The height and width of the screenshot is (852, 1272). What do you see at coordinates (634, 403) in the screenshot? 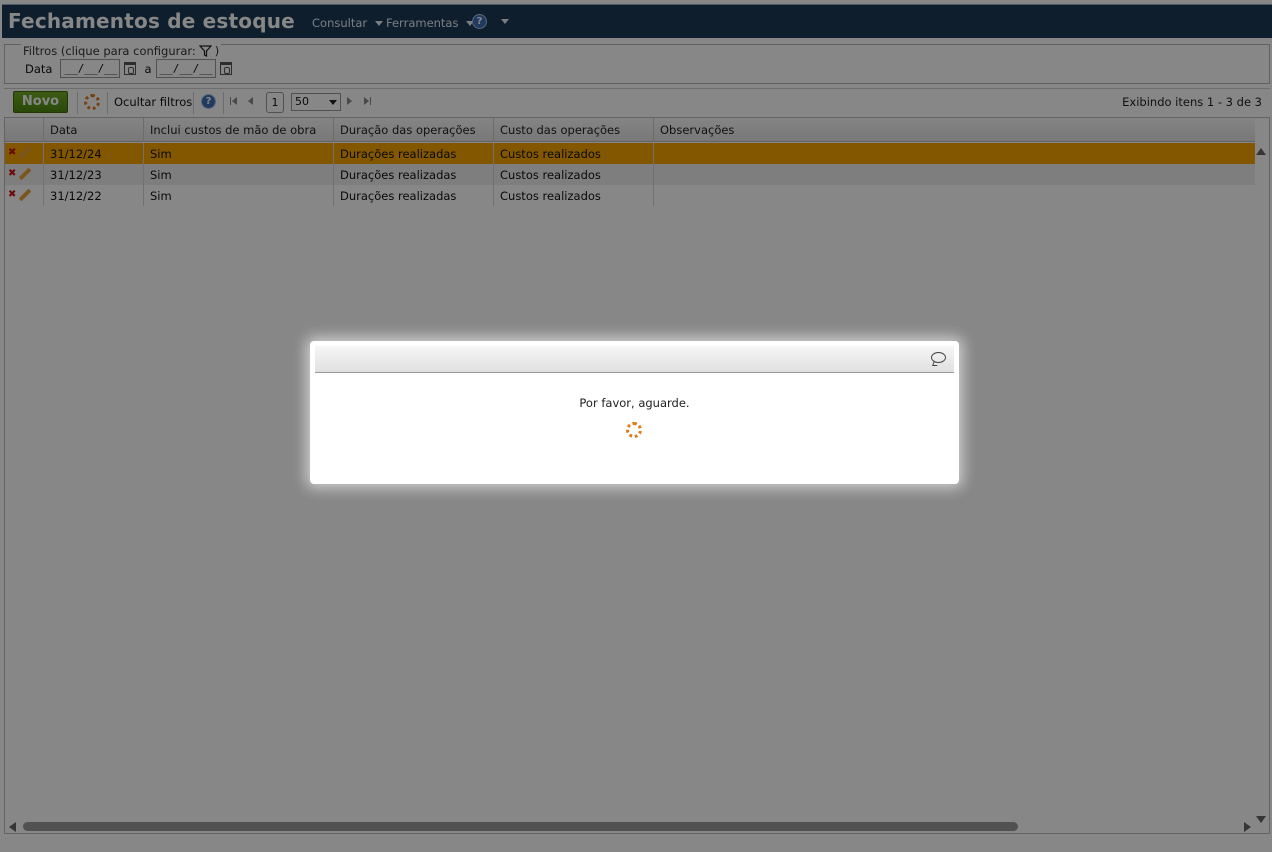
I see `loading-message: Por favor, aguarde.` at bounding box center [634, 403].